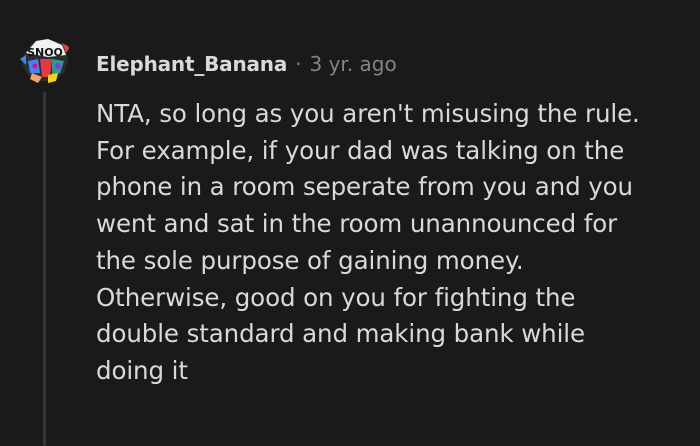 The width and height of the screenshot is (700, 446). What do you see at coordinates (45, 52) in the screenshot?
I see `svg-text: SNOO` at bounding box center [45, 52].